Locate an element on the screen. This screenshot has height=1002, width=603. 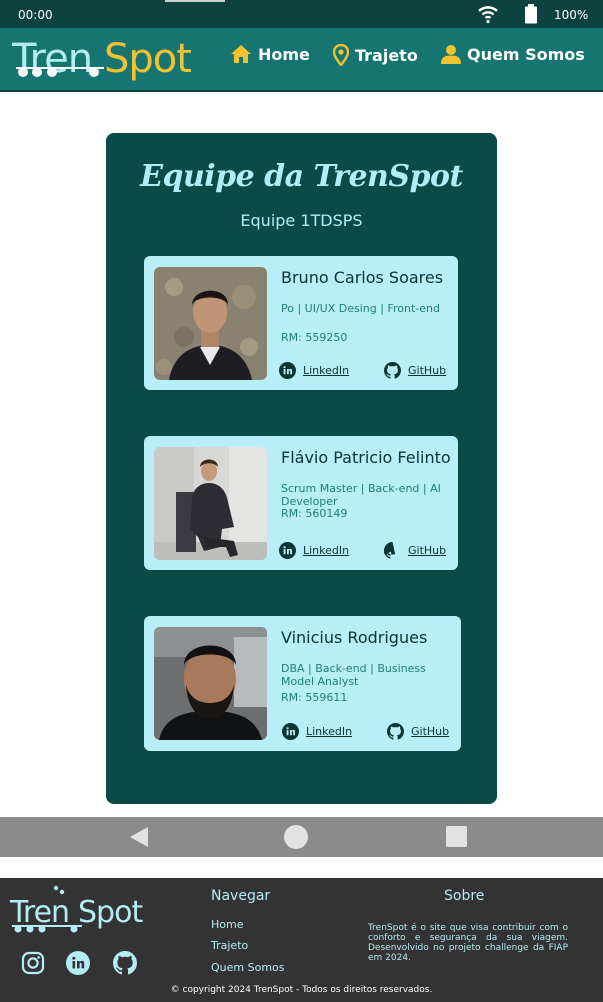
footer-logo: Tren Spot is located at coordinates (83, 910).